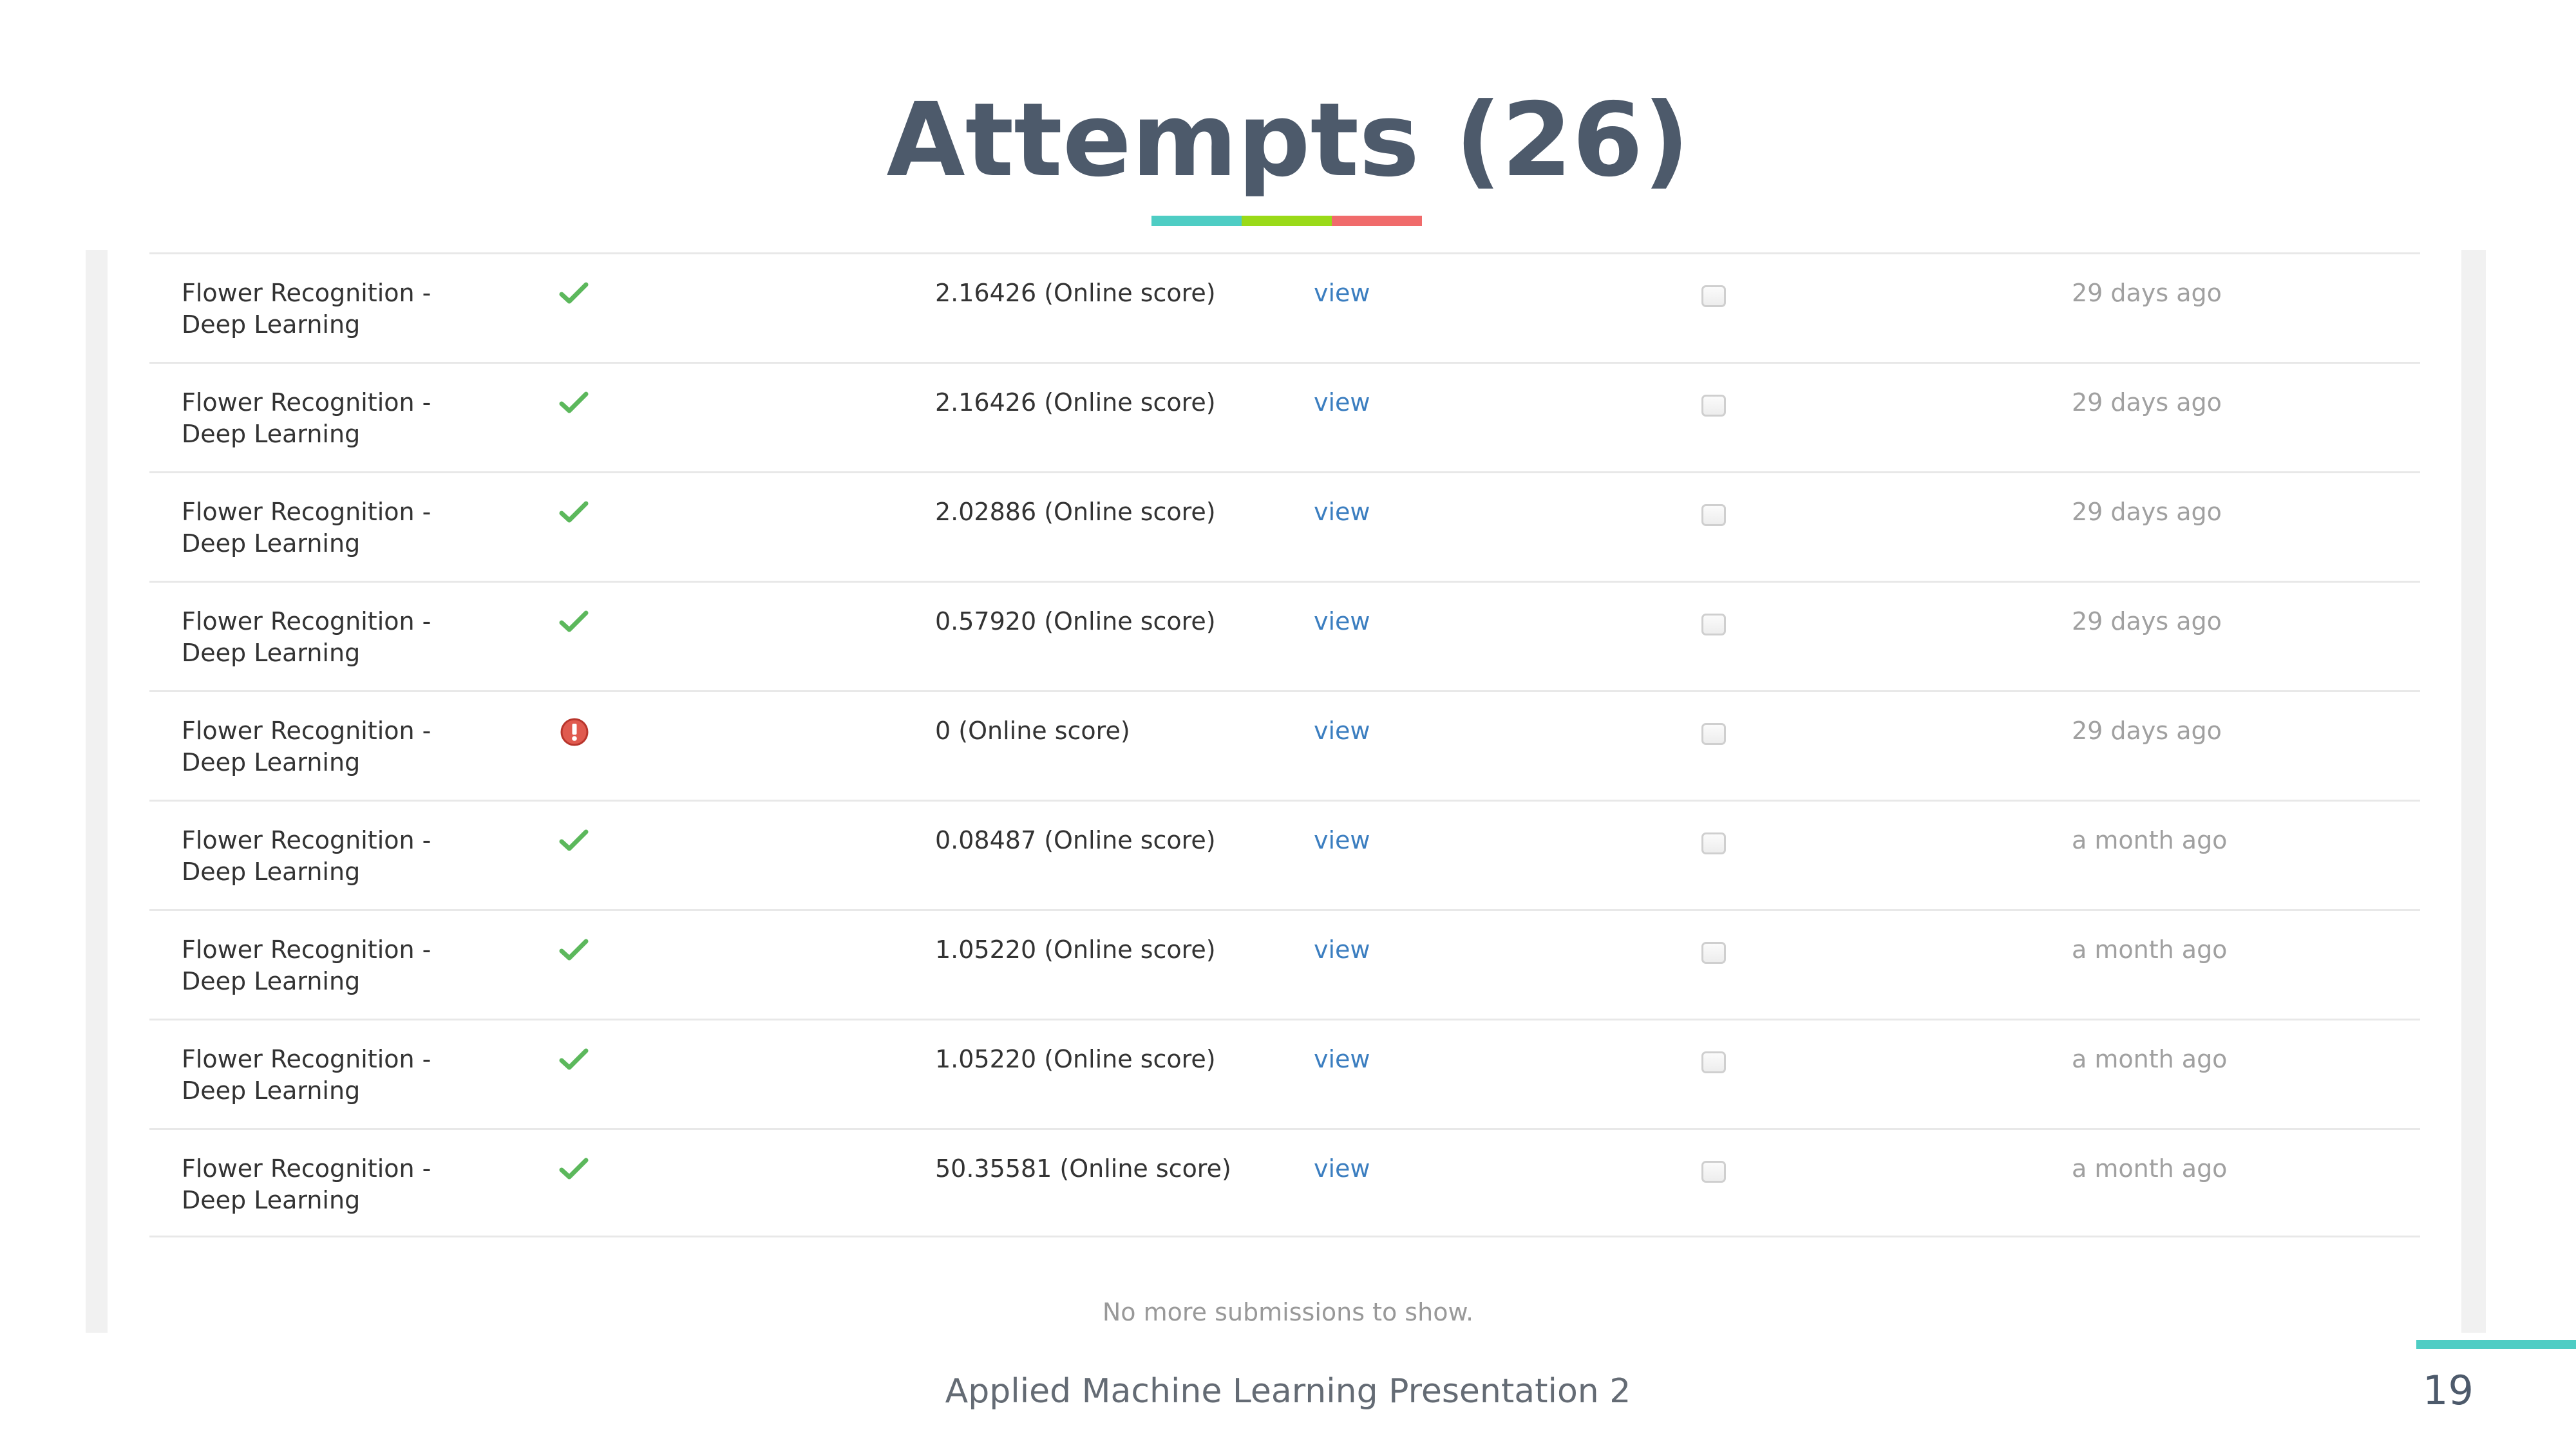 Image resolution: width=2576 pixels, height=1448 pixels. What do you see at coordinates (2496, 1345) in the screenshot?
I see `page-number-accent` at bounding box center [2496, 1345].